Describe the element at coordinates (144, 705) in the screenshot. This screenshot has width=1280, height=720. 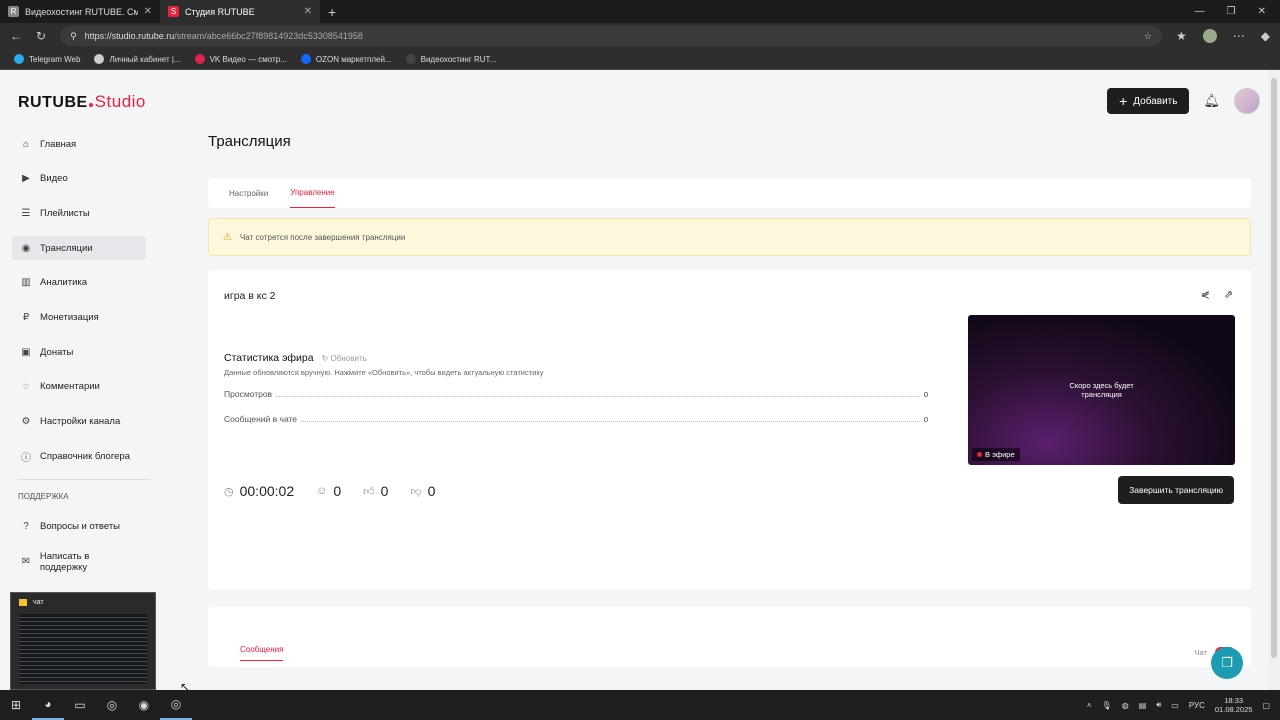
I see `obs-icon: ◉` at that location.